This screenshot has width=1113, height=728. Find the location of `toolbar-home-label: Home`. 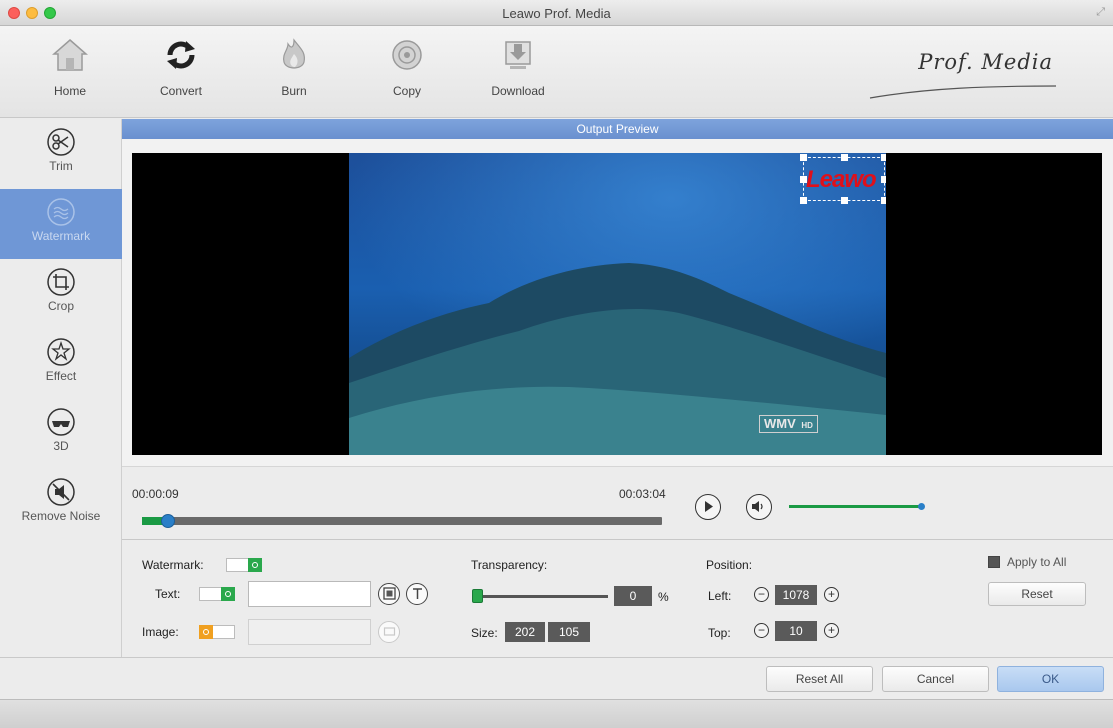

toolbar-home-label: Home is located at coordinates (69, 91).